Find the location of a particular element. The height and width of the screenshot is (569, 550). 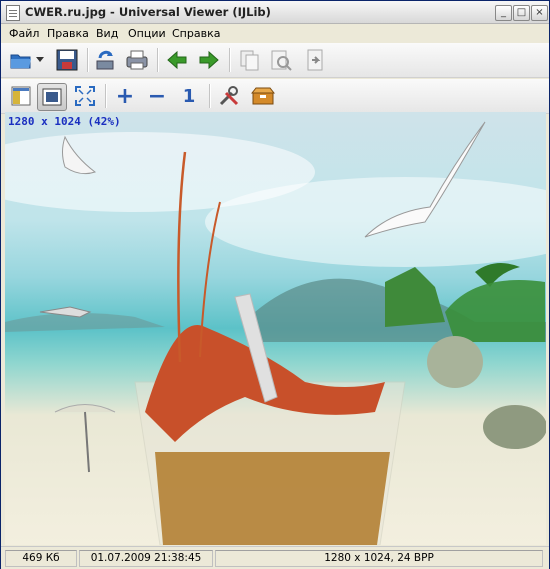

status-date: 01.07.2009 21:38:45 is located at coordinates (146, 558).